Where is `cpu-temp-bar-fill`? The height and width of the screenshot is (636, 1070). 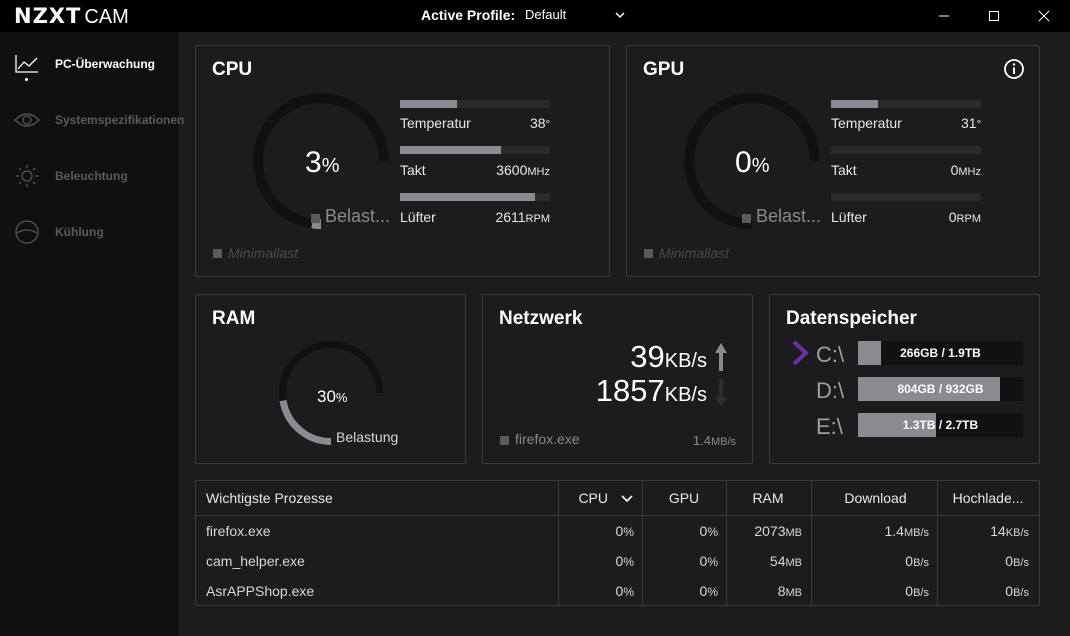 cpu-temp-bar-fill is located at coordinates (428, 104).